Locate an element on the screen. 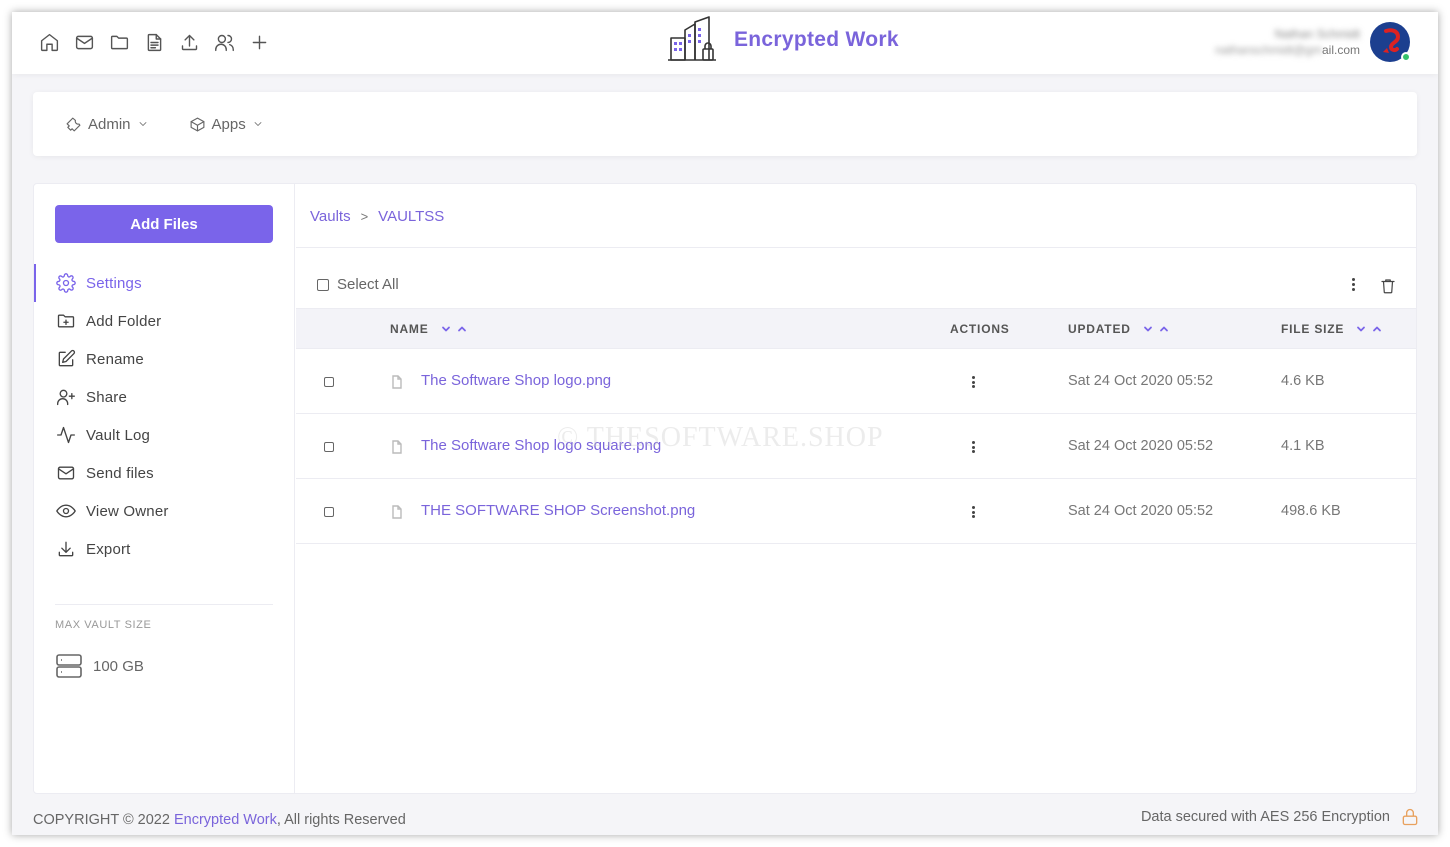 The image size is (1450, 847). lock-icon is located at coordinates (1410, 817).